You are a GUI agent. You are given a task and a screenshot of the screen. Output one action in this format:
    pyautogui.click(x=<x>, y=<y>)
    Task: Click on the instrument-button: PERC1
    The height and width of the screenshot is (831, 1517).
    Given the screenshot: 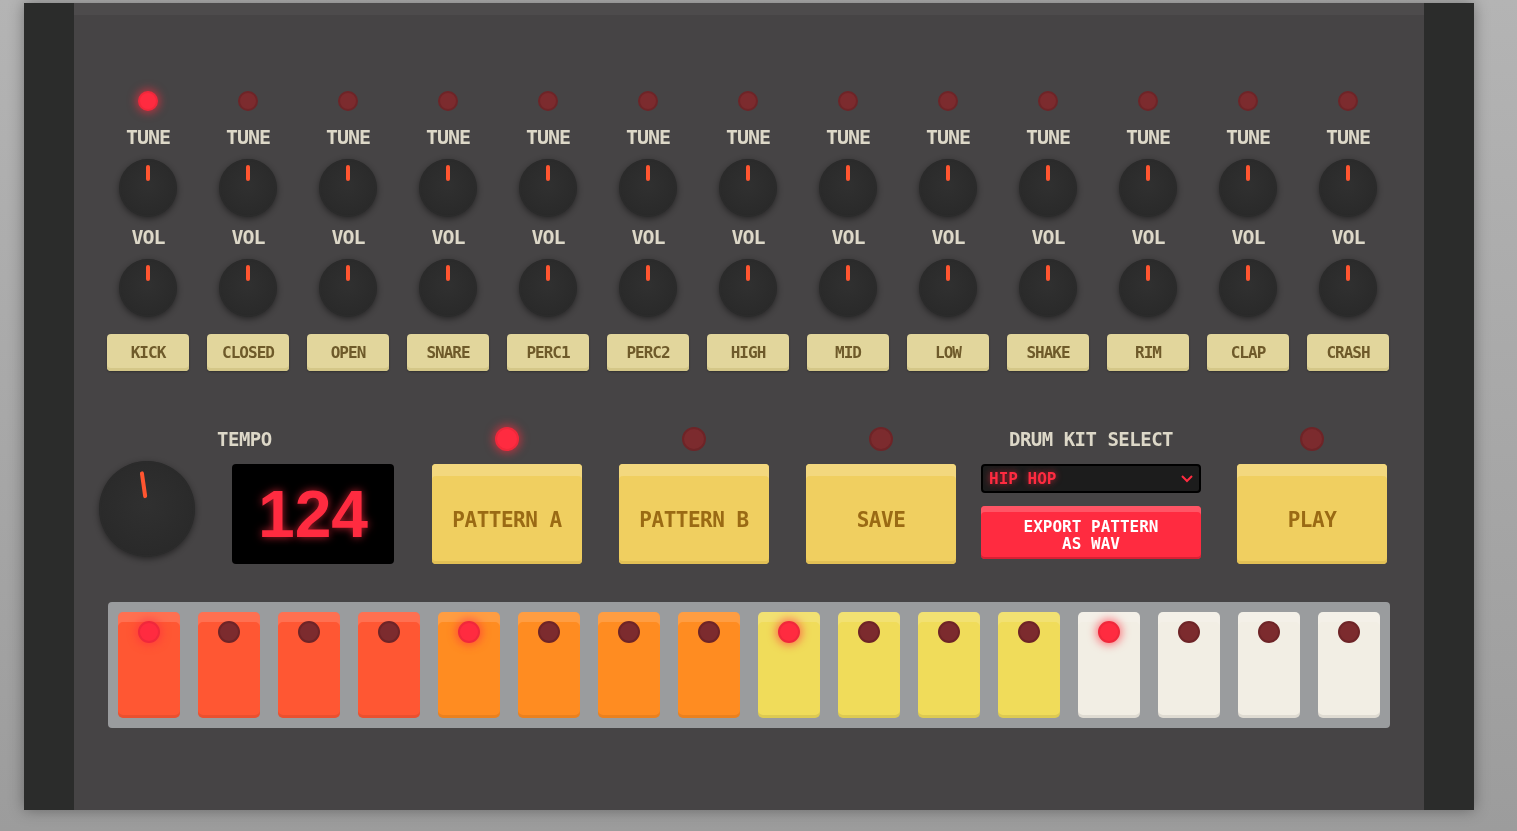 What is the action you would take?
    pyautogui.click(x=548, y=352)
    